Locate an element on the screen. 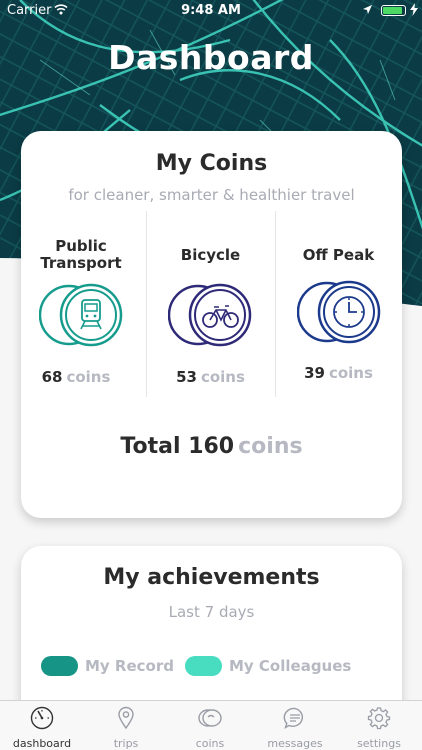 The image size is (422, 750). location-arrow-icon is located at coordinates (367, 9).